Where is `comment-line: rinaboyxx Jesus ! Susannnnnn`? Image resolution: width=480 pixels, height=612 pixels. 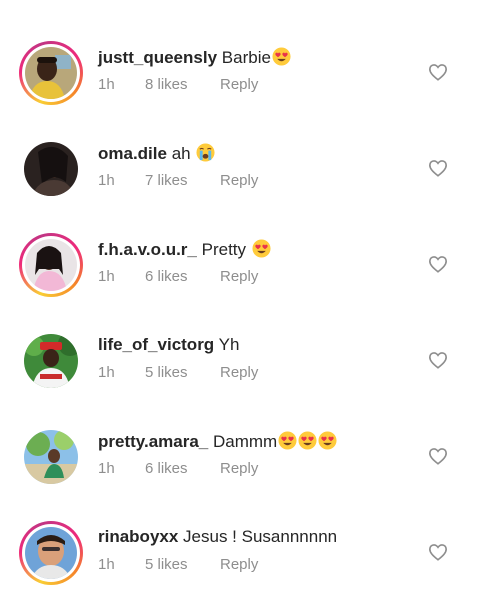
comment-line: rinaboyxx Jesus ! Susannnnnn is located at coordinates (217, 537).